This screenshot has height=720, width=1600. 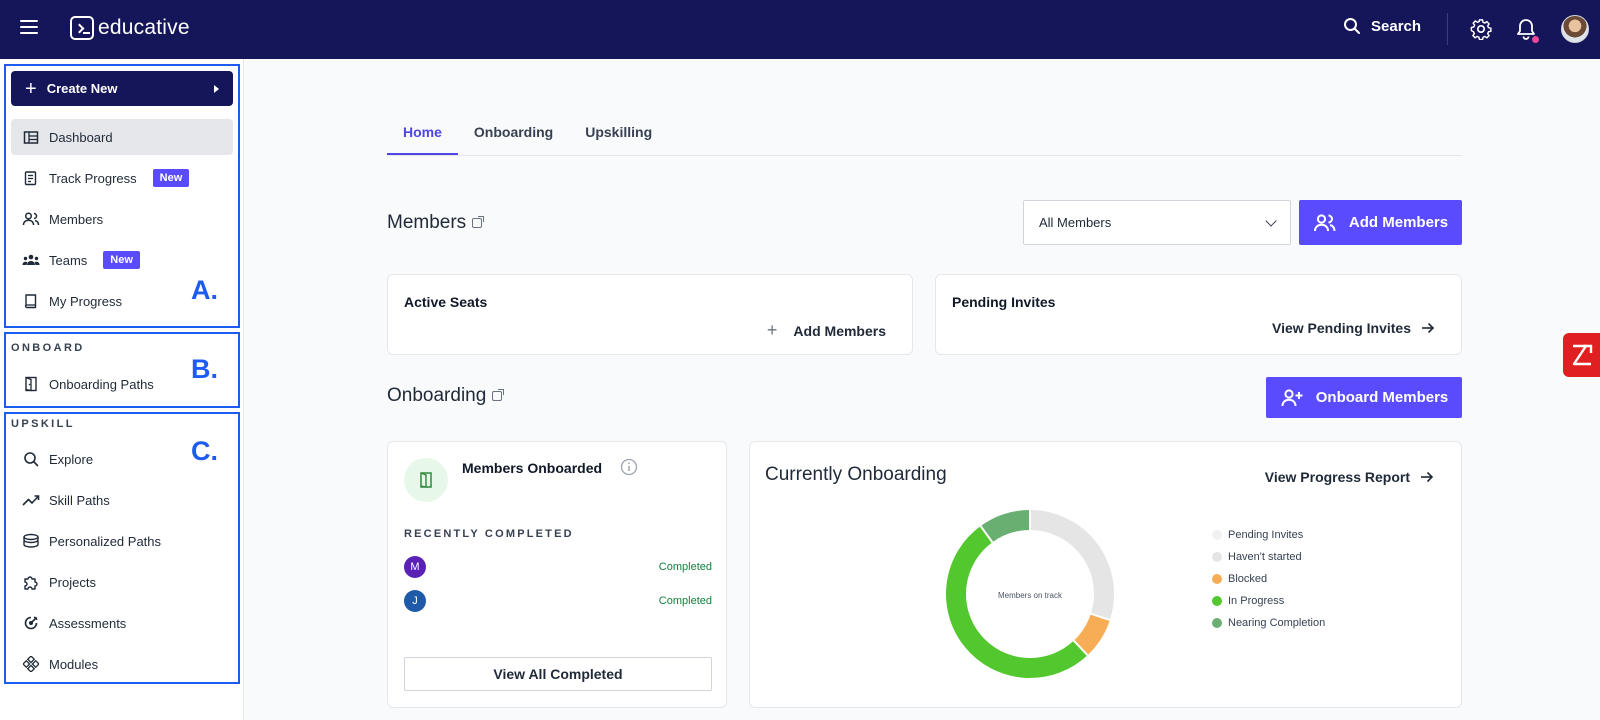 I want to click on logo-text: educative, so click(x=144, y=27).